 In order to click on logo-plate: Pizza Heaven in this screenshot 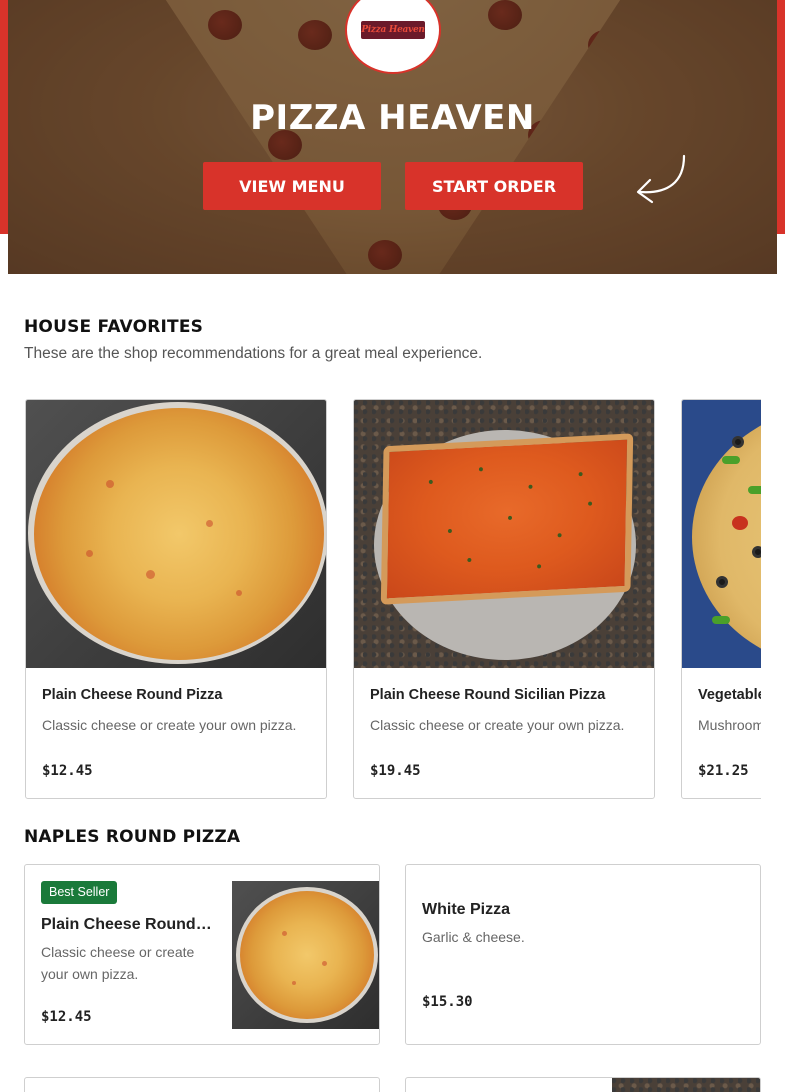, I will do `click(393, 30)`.